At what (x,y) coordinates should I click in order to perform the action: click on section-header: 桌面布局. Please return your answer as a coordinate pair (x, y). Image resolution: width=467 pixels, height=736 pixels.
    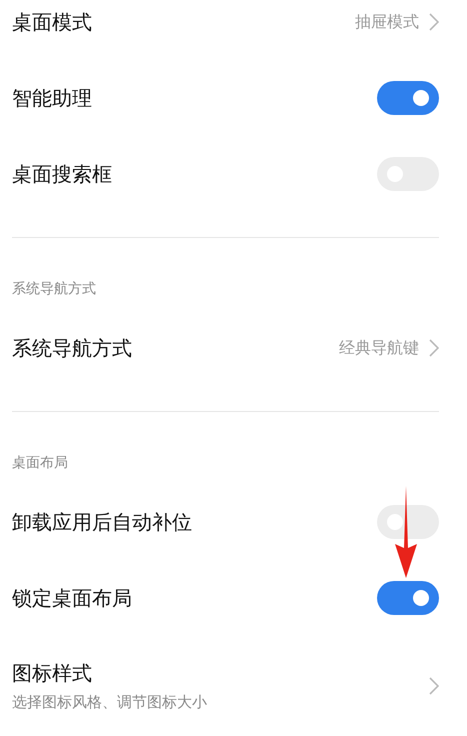
    Looking at the image, I should click on (40, 463).